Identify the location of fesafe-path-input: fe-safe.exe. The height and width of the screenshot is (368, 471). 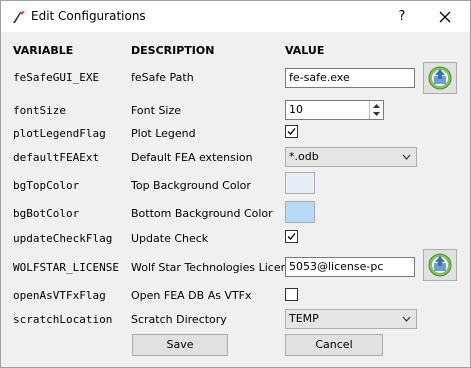
(350, 78).